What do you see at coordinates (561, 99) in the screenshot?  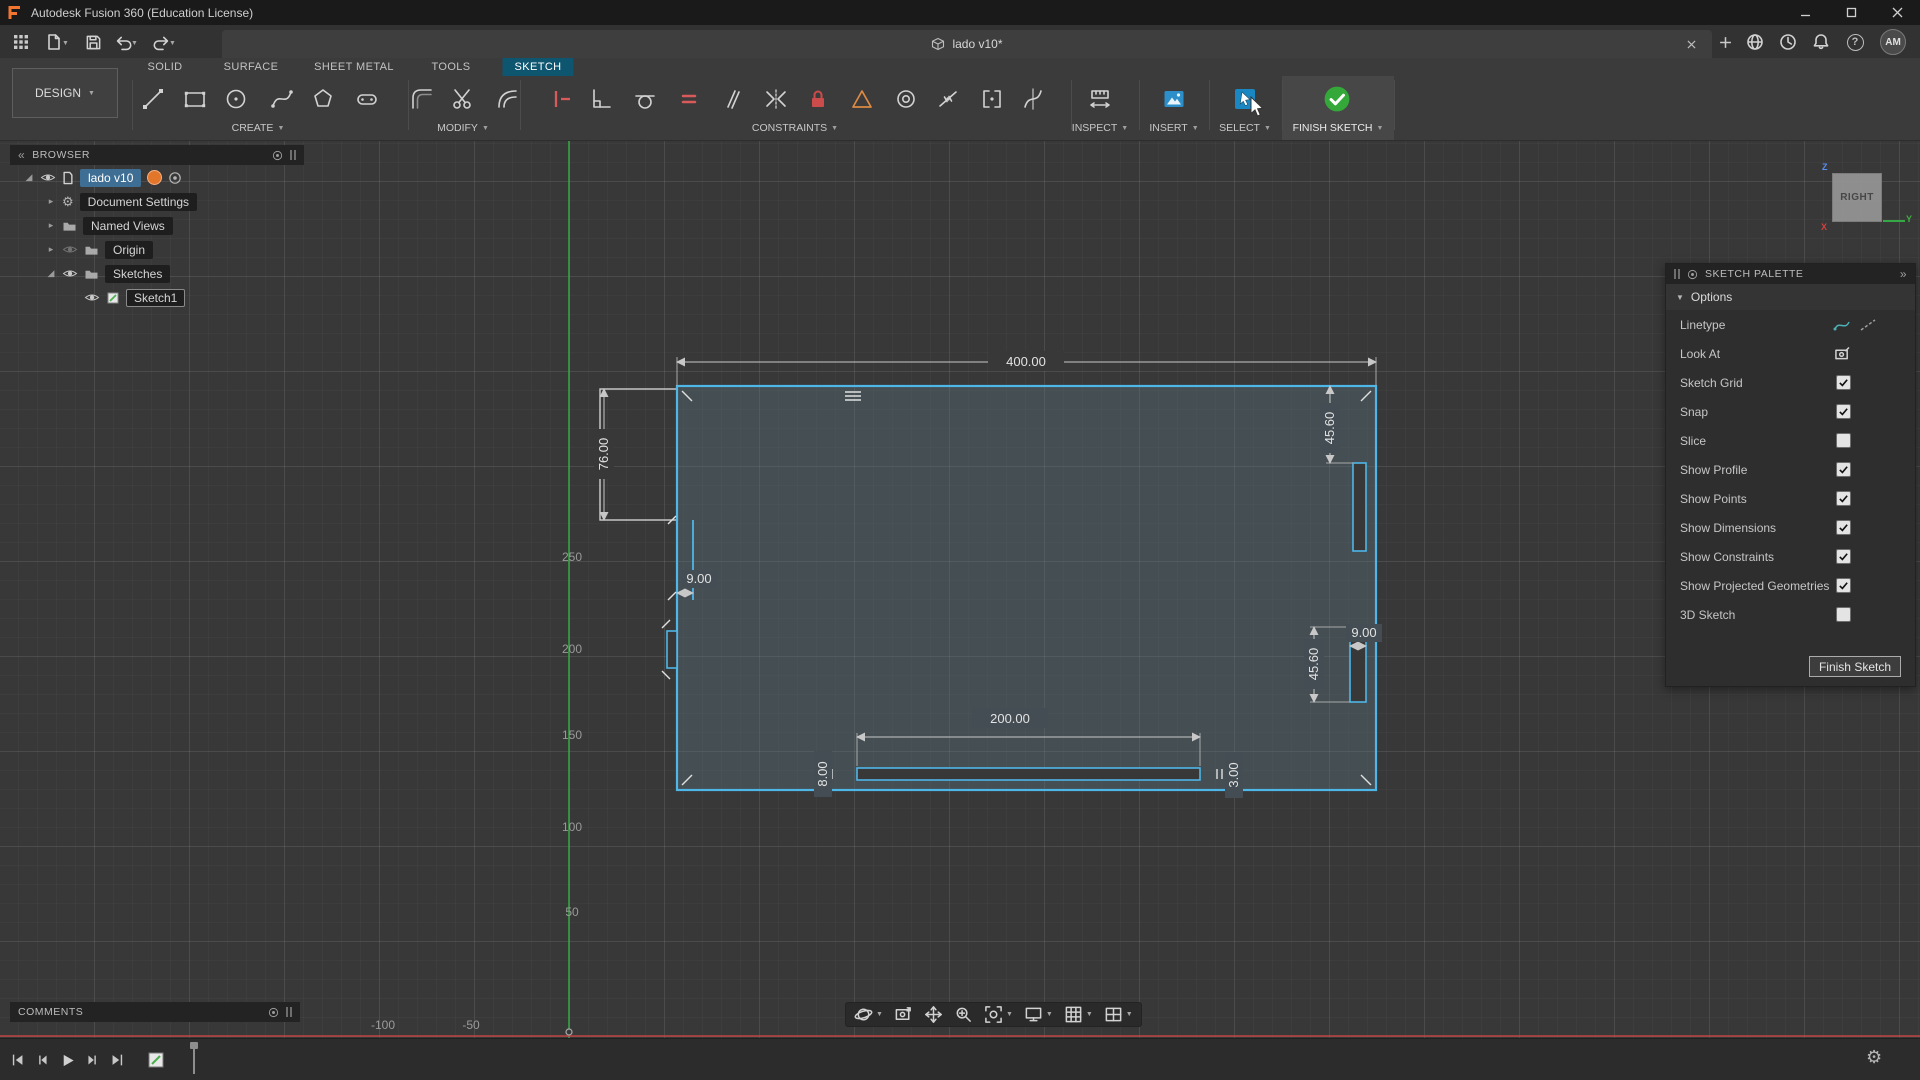 I see `horizontal-vertical-constraint-icon` at bounding box center [561, 99].